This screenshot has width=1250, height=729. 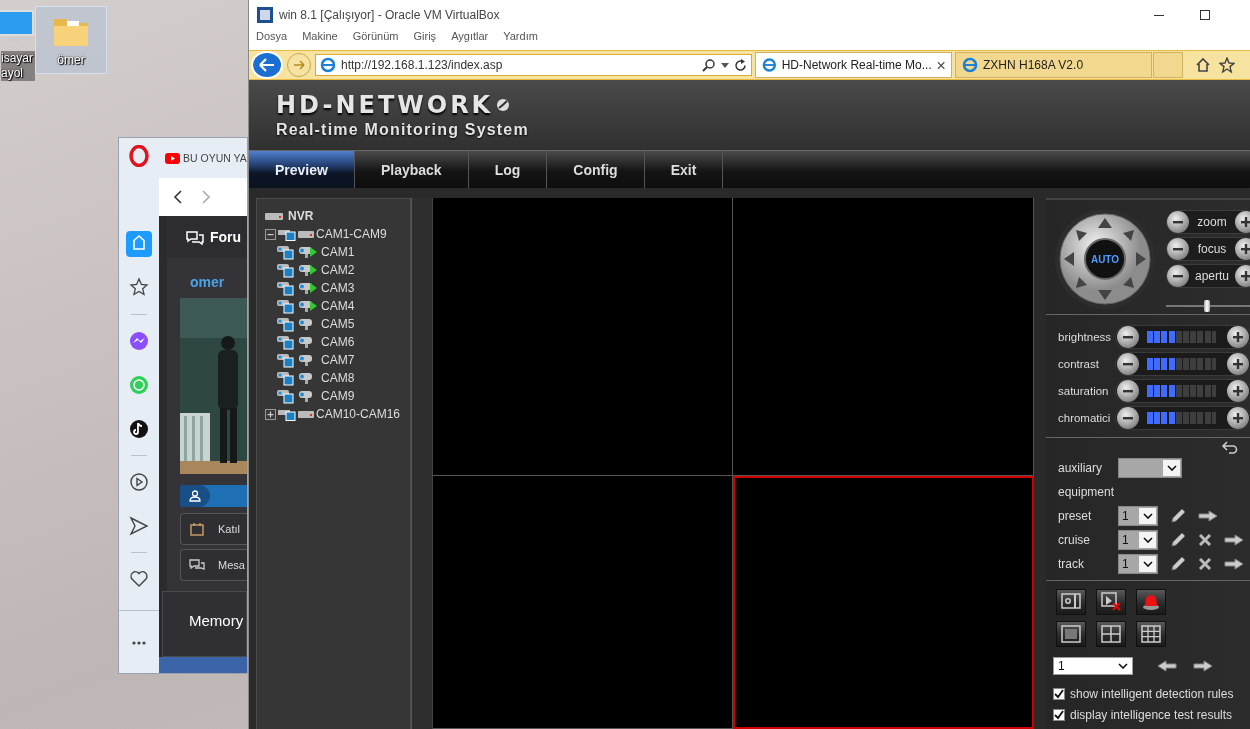 What do you see at coordinates (338, 288) in the screenshot?
I see `tree-item: CAM3` at bounding box center [338, 288].